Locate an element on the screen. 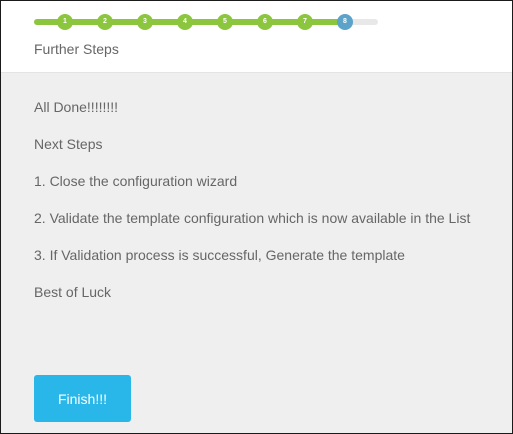 The width and height of the screenshot is (513, 434). next-step-item: 1. Close the configuration wizard is located at coordinates (136, 181).